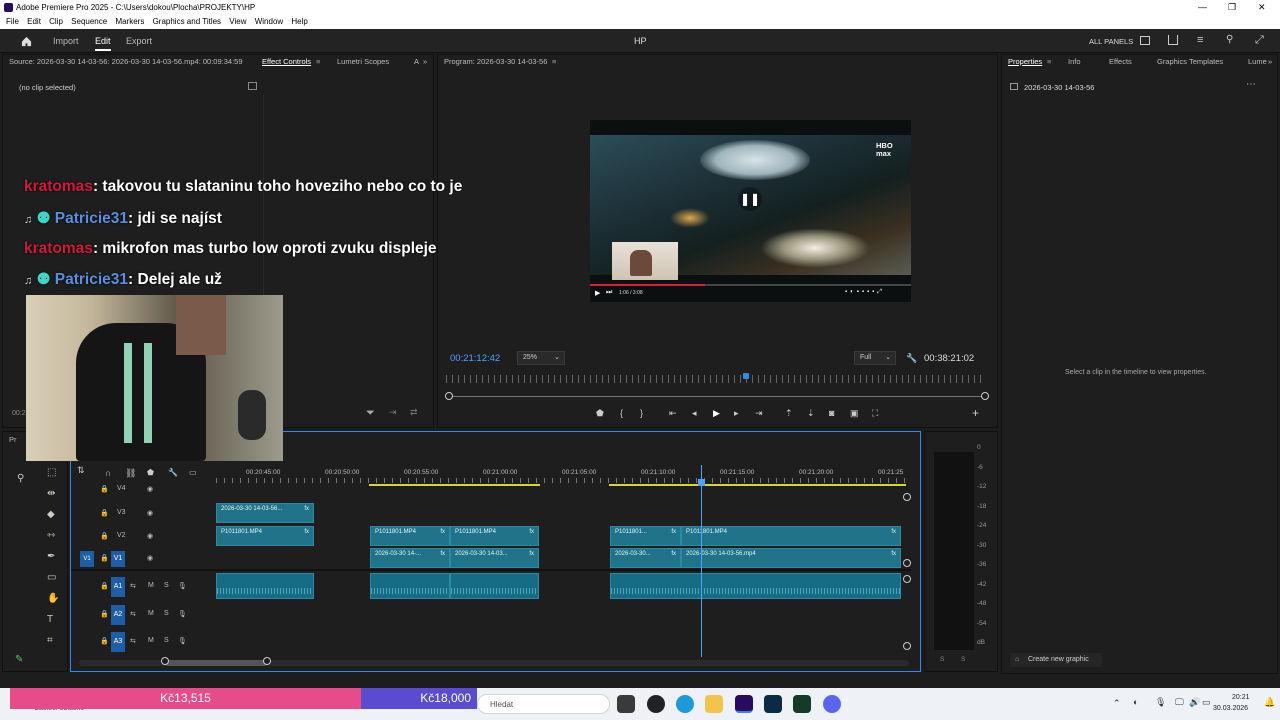 The height and width of the screenshot is (720, 1280). I want to click on tray-app-icon: ◐, so click(1135, 702).